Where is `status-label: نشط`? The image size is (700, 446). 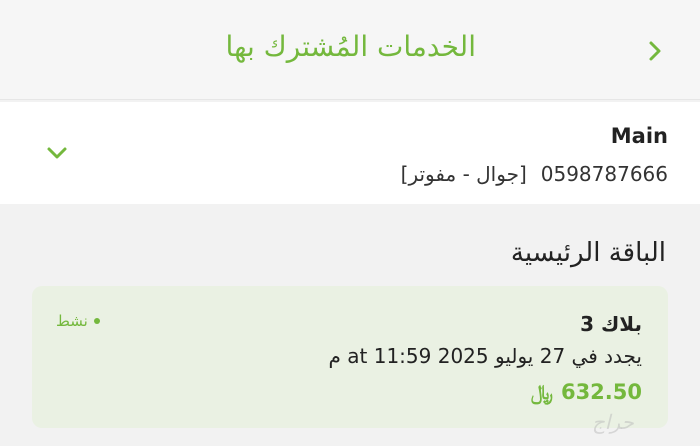
status-label: نشط is located at coordinates (72, 321).